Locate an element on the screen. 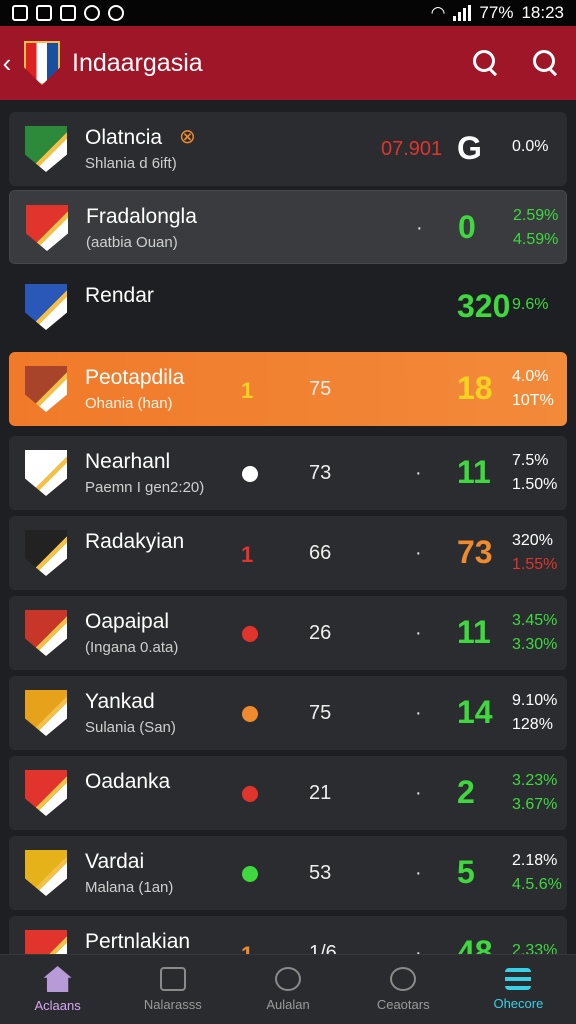 The width and height of the screenshot is (576, 1024). points-value: 2 is located at coordinates (466, 792).